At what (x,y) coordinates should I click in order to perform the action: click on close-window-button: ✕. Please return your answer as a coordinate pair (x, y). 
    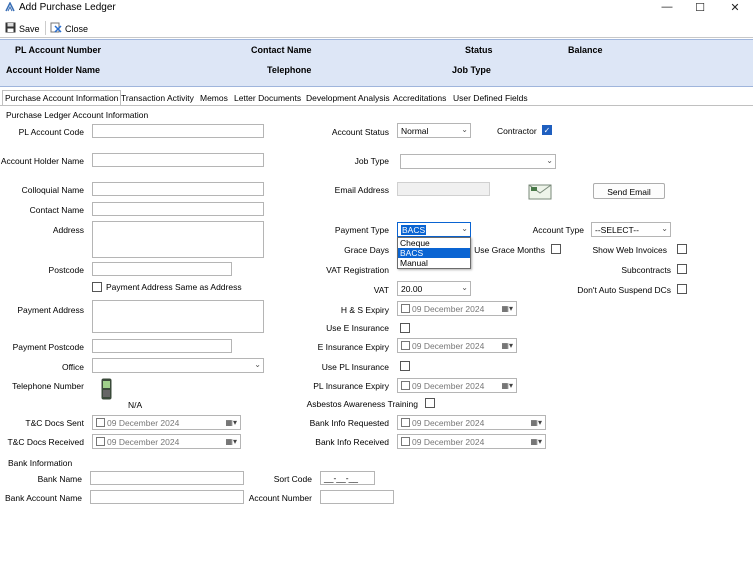
    Looking at the image, I should click on (735, 7).